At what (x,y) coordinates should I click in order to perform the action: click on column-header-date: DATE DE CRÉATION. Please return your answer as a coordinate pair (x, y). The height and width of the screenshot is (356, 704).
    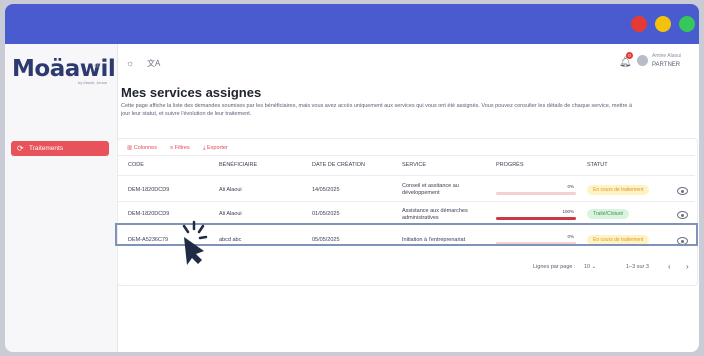
    Looking at the image, I should click on (338, 165).